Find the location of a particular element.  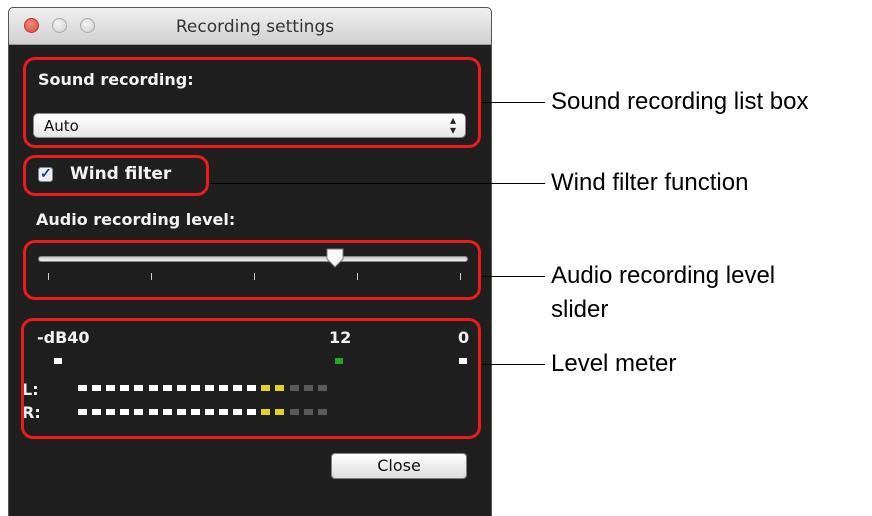

callout-line-wind-filter is located at coordinates (377, 183).